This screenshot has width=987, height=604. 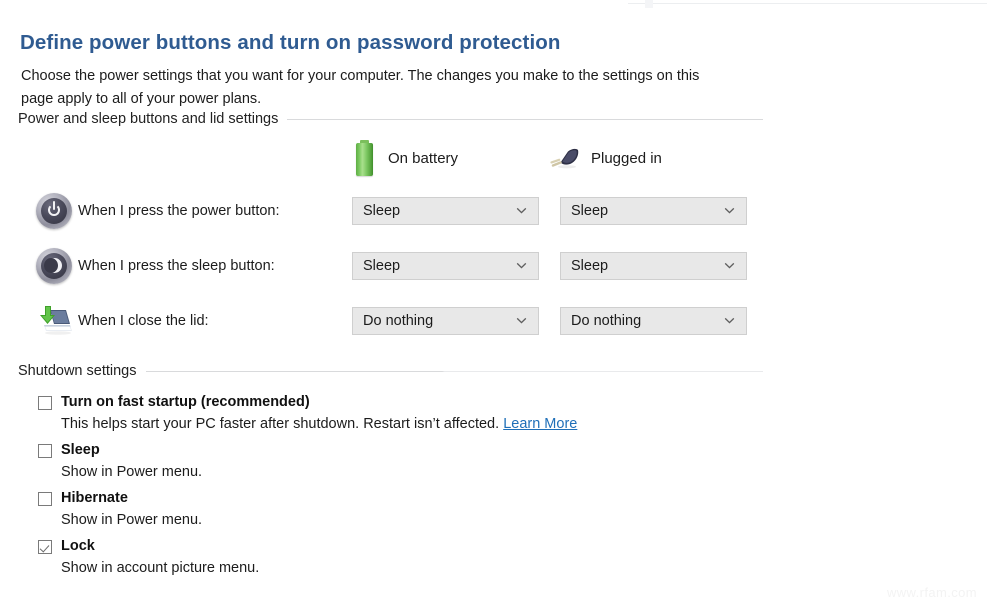 What do you see at coordinates (80, 450) in the screenshot?
I see `shutdown-option-title: Sleep` at bounding box center [80, 450].